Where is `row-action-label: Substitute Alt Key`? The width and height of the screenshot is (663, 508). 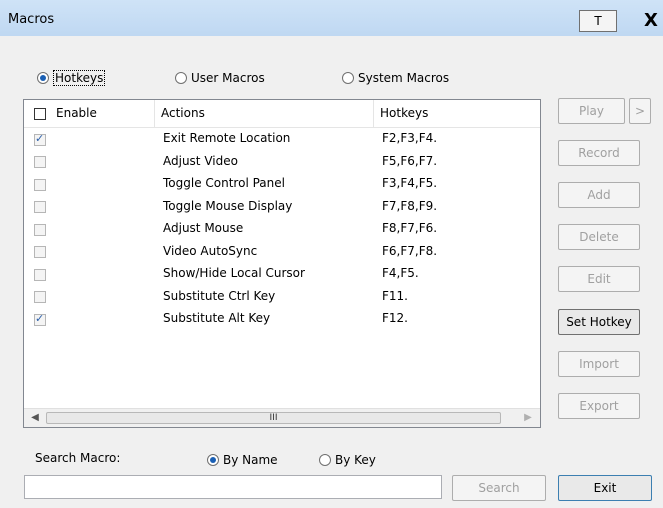 row-action-label: Substitute Alt Key is located at coordinates (217, 318).